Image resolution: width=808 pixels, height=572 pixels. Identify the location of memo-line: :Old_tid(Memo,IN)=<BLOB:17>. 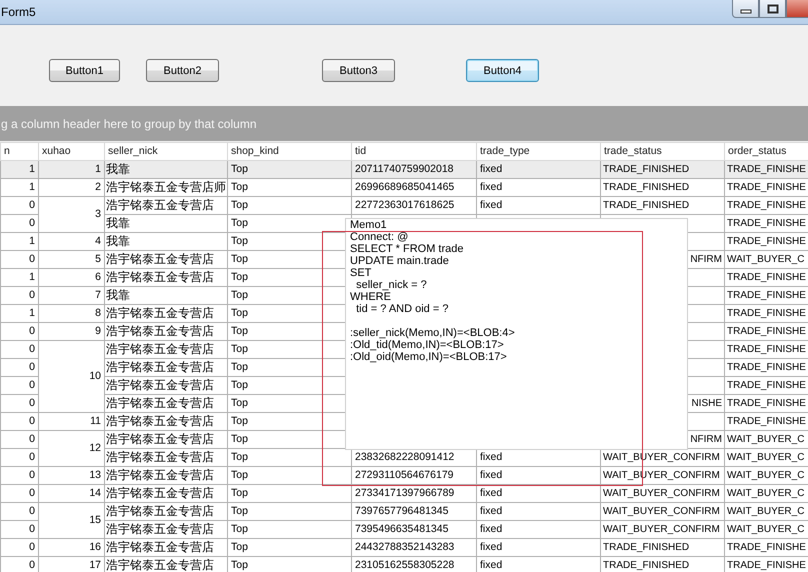
(427, 345).